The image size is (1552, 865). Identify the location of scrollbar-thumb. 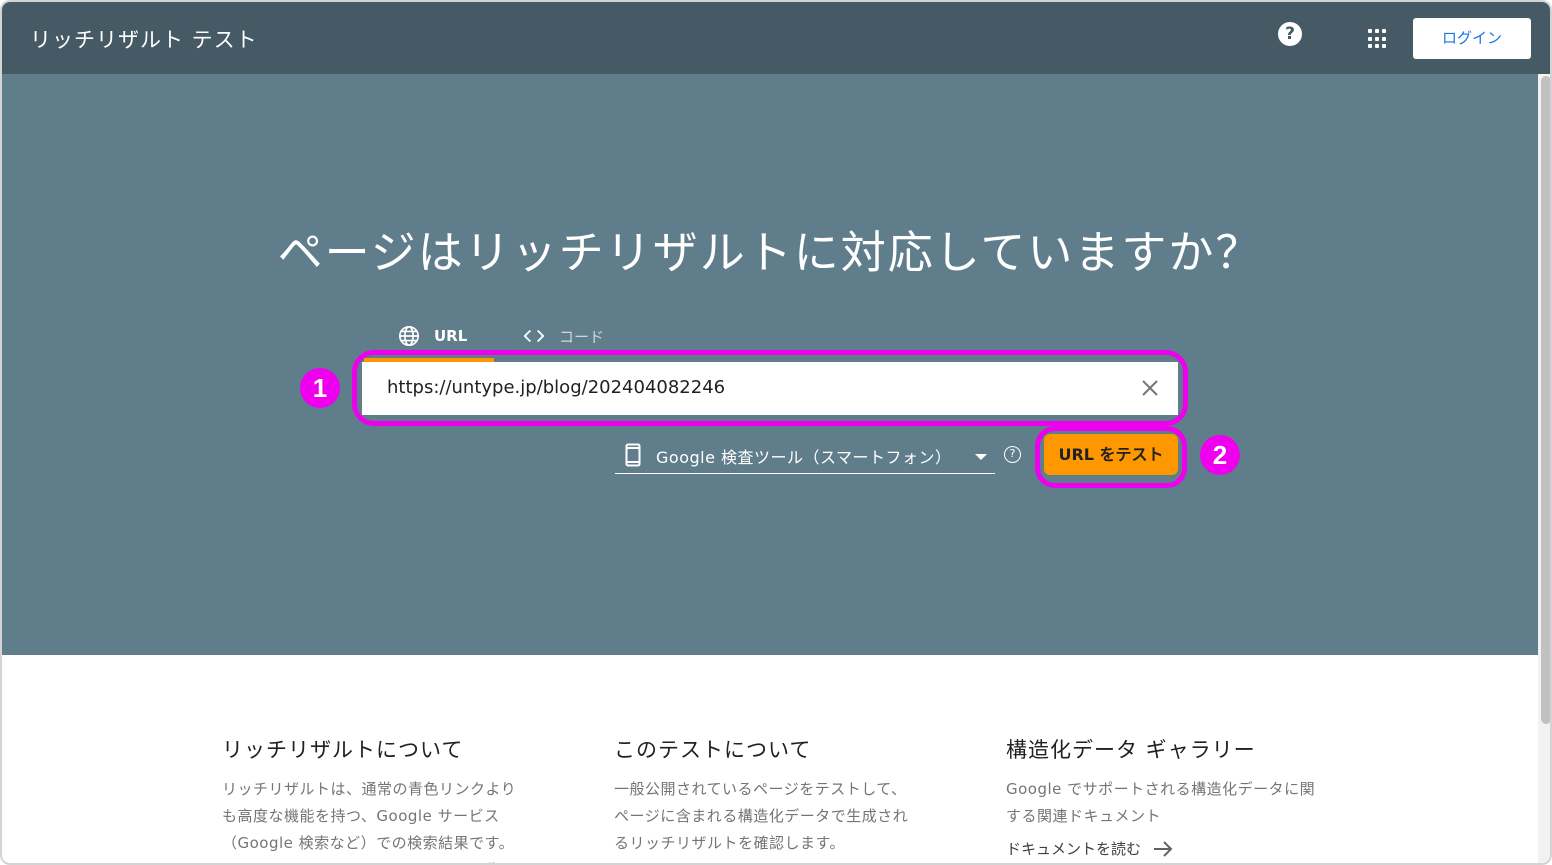
(1545, 400).